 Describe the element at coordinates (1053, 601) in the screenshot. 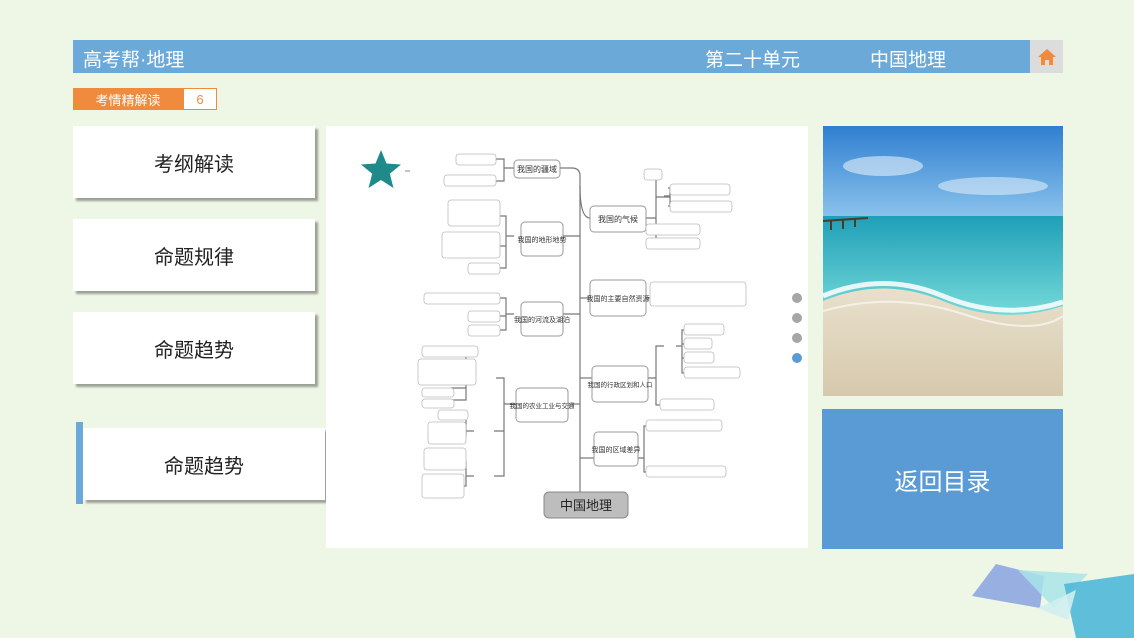

I see `corner-decoration` at that location.